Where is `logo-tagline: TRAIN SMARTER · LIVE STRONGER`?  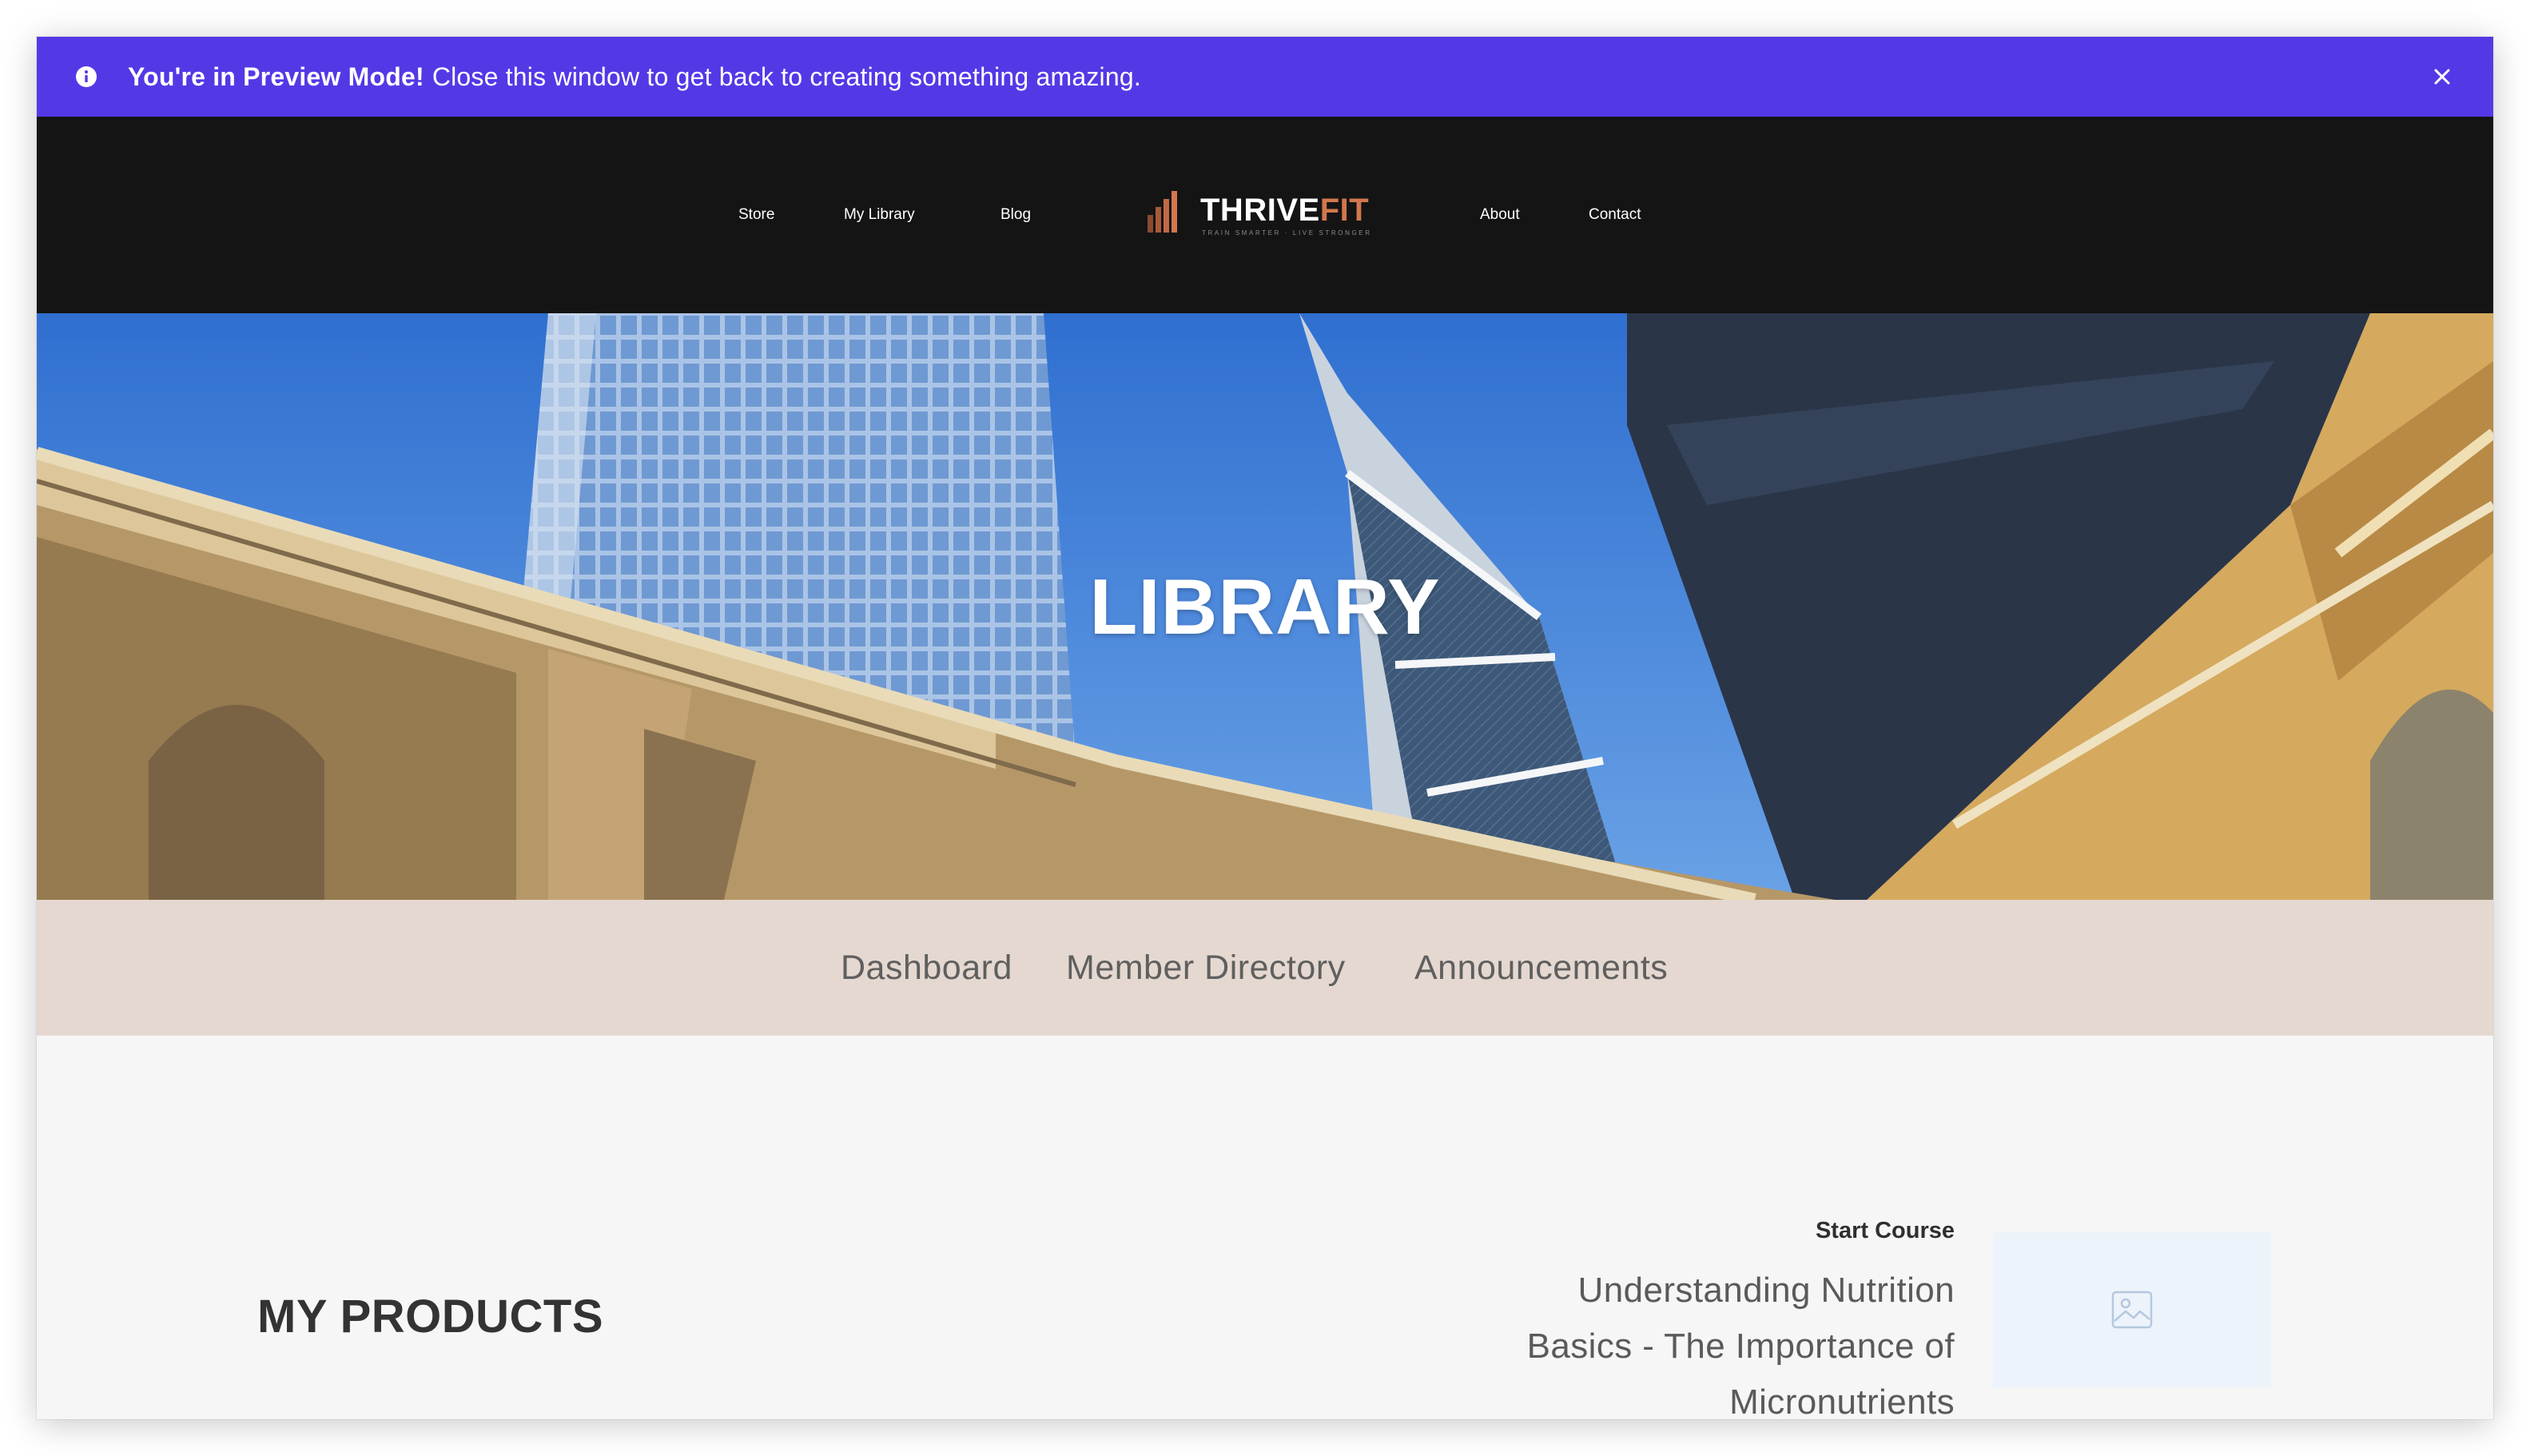
logo-tagline: TRAIN SMARTER · LIVE STRONGER is located at coordinates (1287, 233).